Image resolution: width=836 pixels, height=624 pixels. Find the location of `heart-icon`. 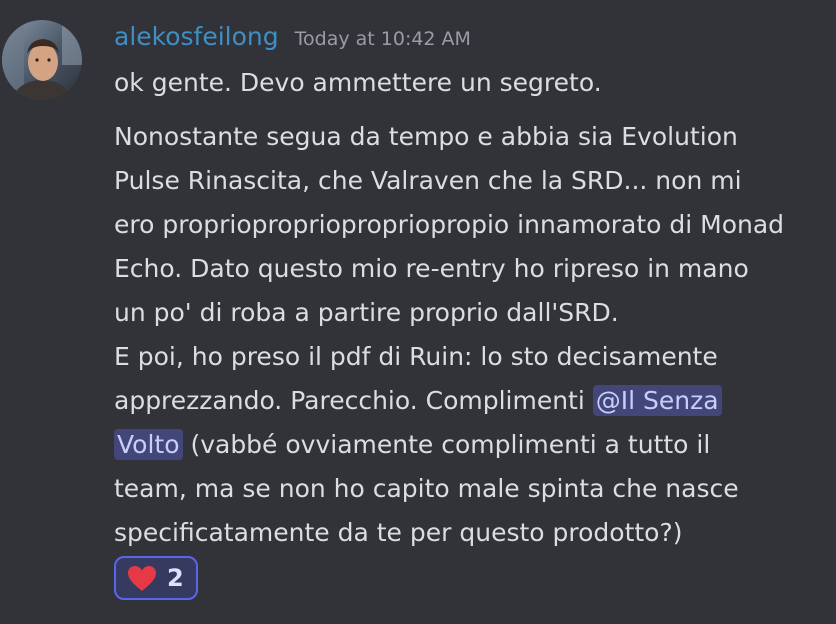

heart-icon is located at coordinates (142, 578).